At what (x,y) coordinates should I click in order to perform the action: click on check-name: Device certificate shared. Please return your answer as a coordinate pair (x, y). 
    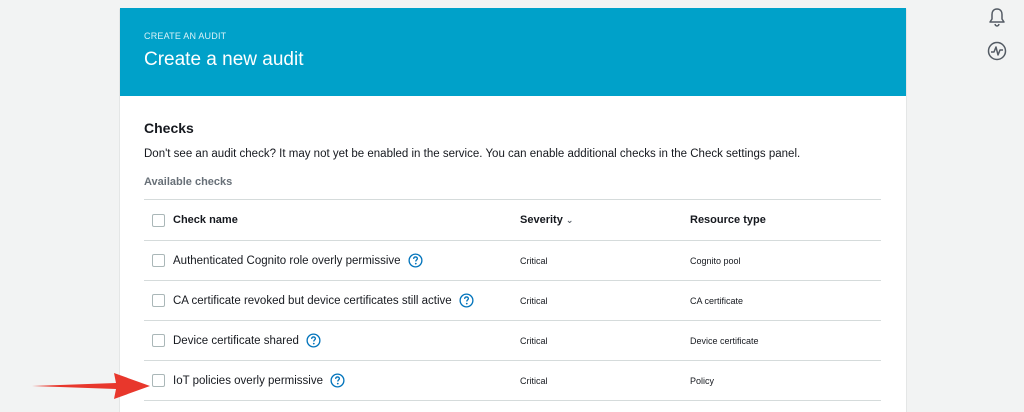
    Looking at the image, I should click on (236, 340).